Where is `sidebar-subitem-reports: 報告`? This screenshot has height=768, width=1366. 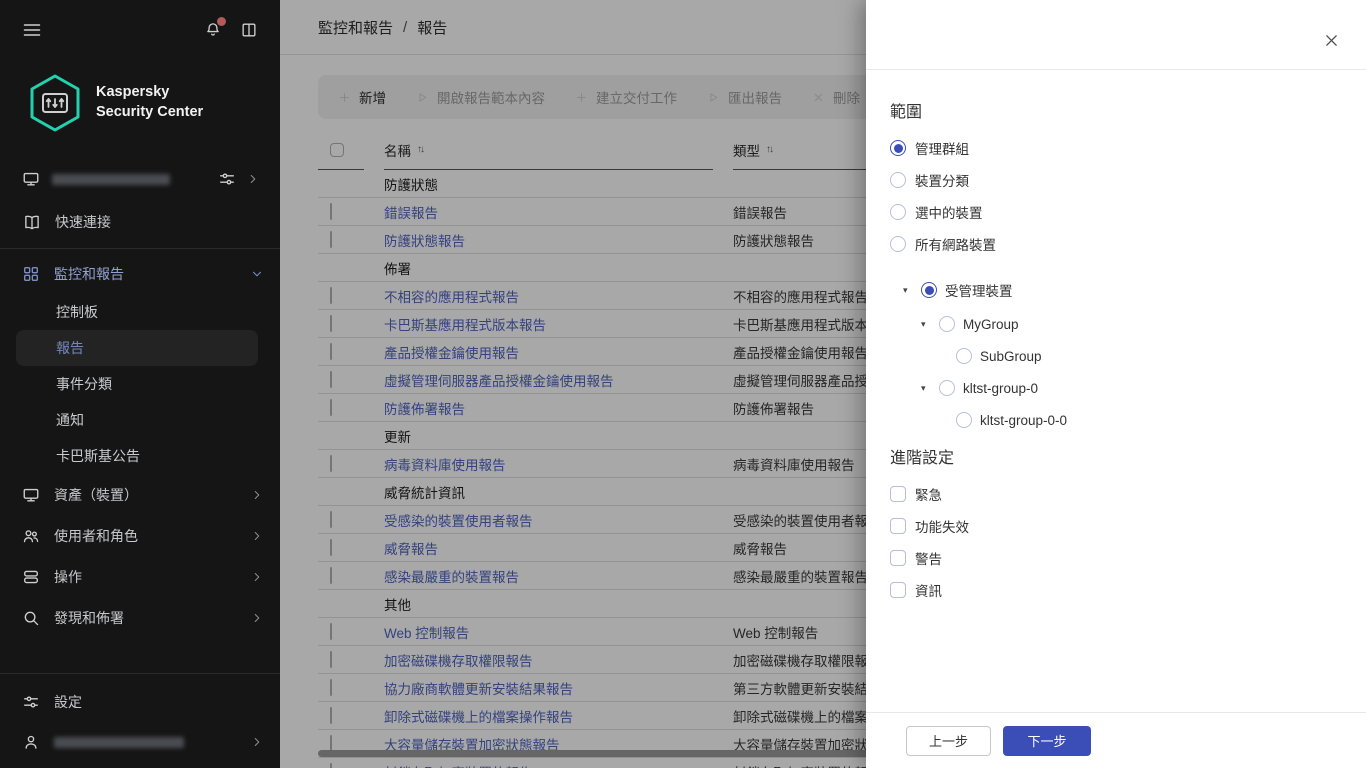
sidebar-subitem-reports: 報告 is located at coordinates (137, 348).